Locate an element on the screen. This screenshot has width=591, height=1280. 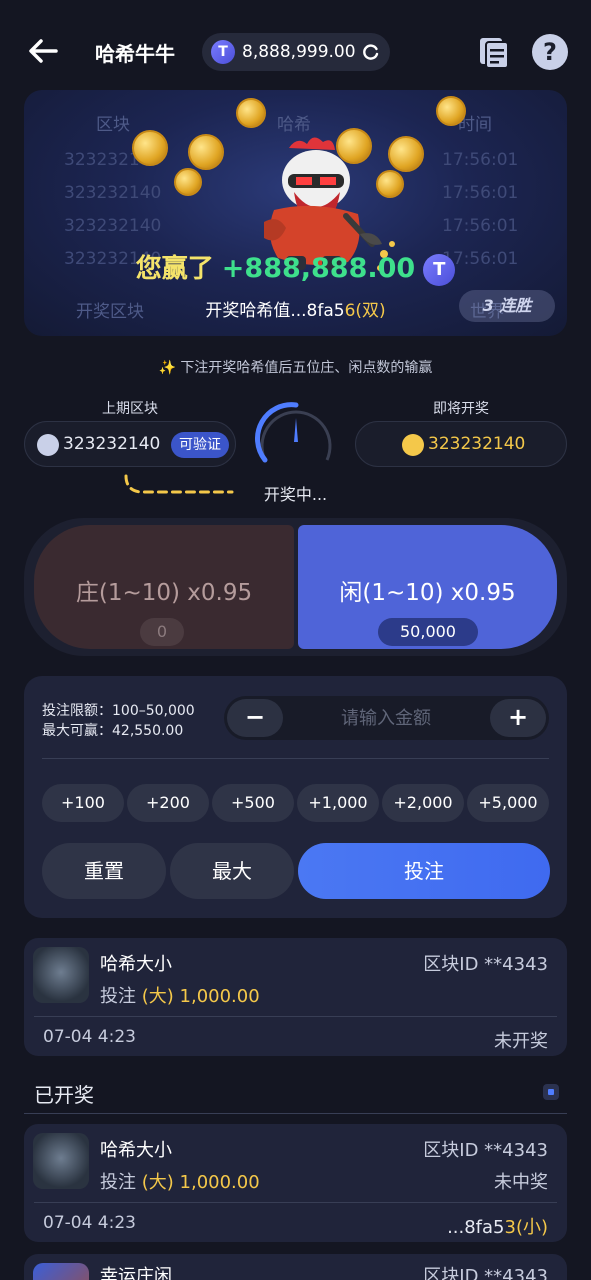
record-game-name: 幸运庄闲 is located at coordinates (136, 1273).